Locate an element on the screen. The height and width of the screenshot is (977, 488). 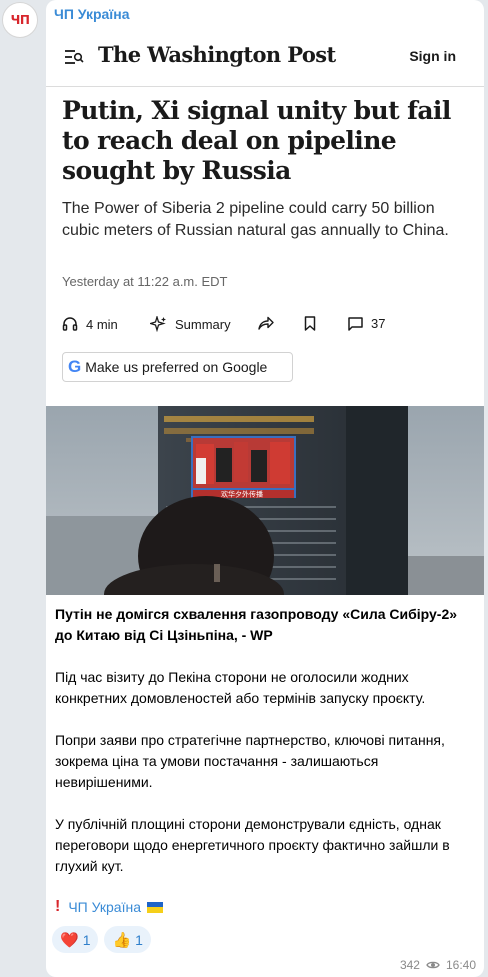
google-preferred-button: G Make us preferred on Google is located at coordinates (177, 367).